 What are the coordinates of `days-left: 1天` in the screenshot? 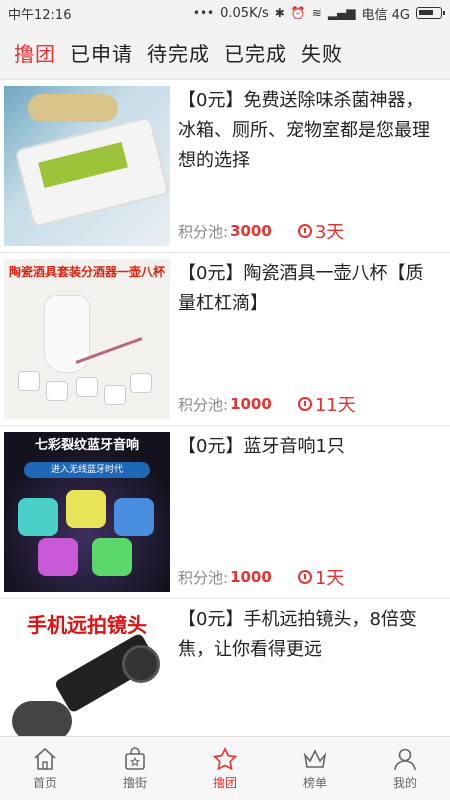 It's located at (329, 578).